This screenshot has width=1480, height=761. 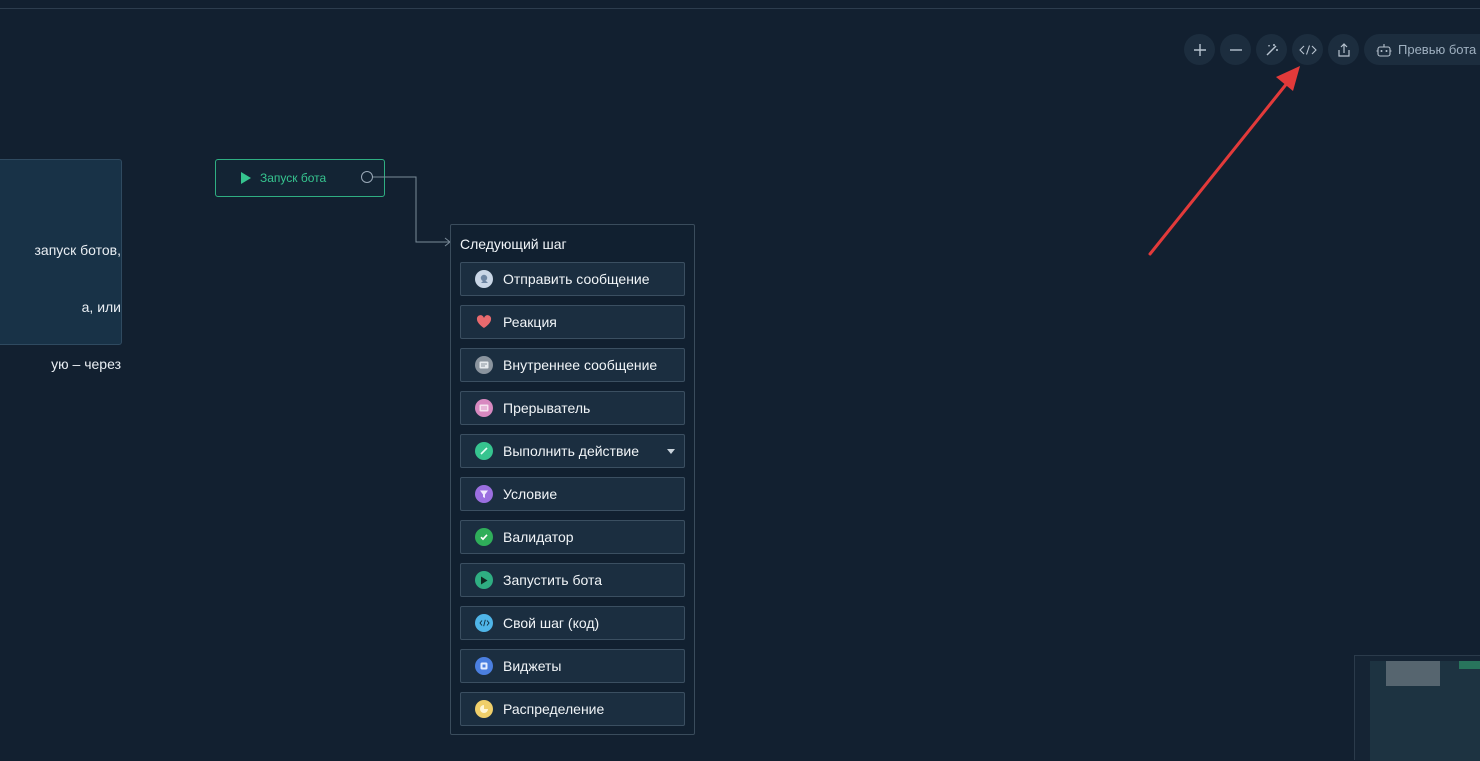 I want to click on step-condition: Условие, so click(x=572, y=494).